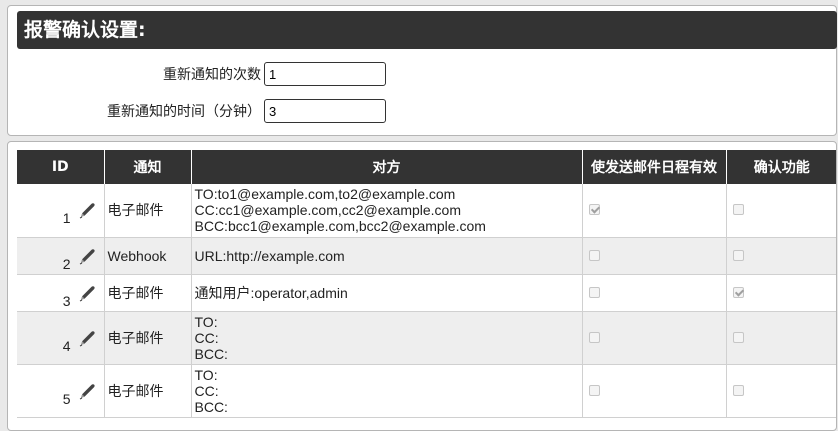 The width and height of the screenshot is (838, 431). What do you see at coordinates (61, 338) in the screenshot?
I see `id-cell: 4` at bounding box center [61, 338].